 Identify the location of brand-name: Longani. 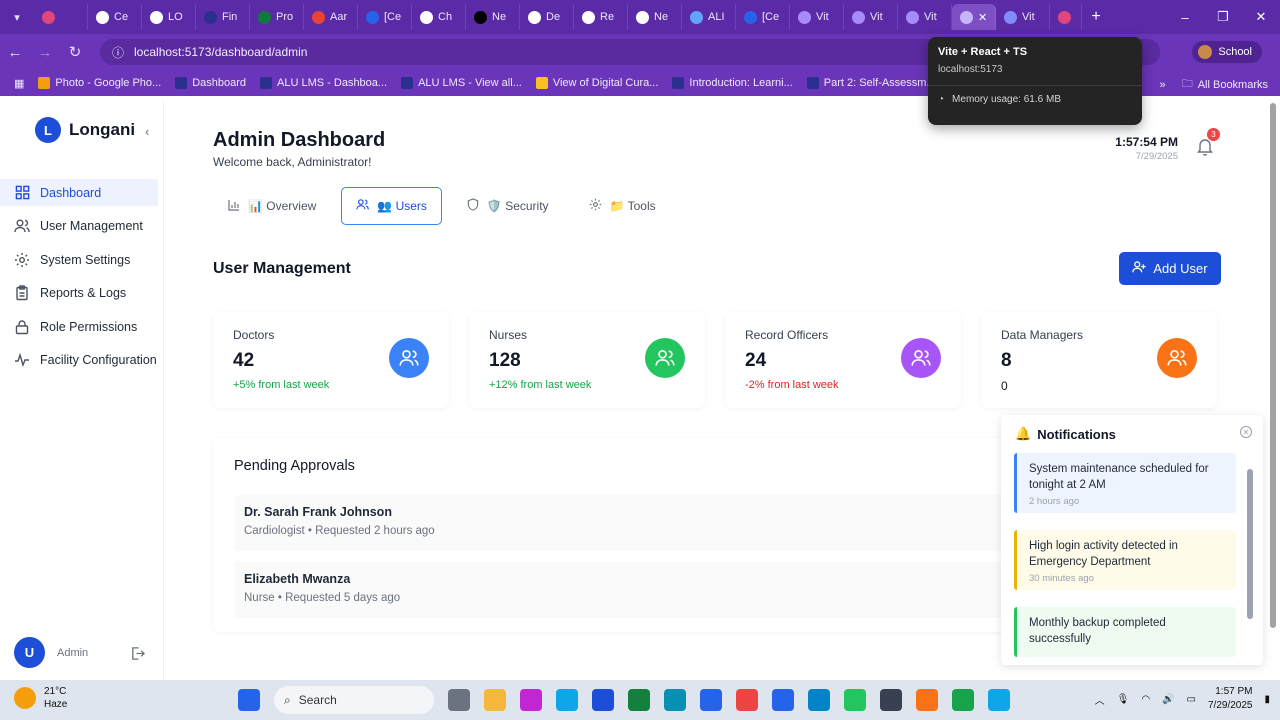
(102, 129).